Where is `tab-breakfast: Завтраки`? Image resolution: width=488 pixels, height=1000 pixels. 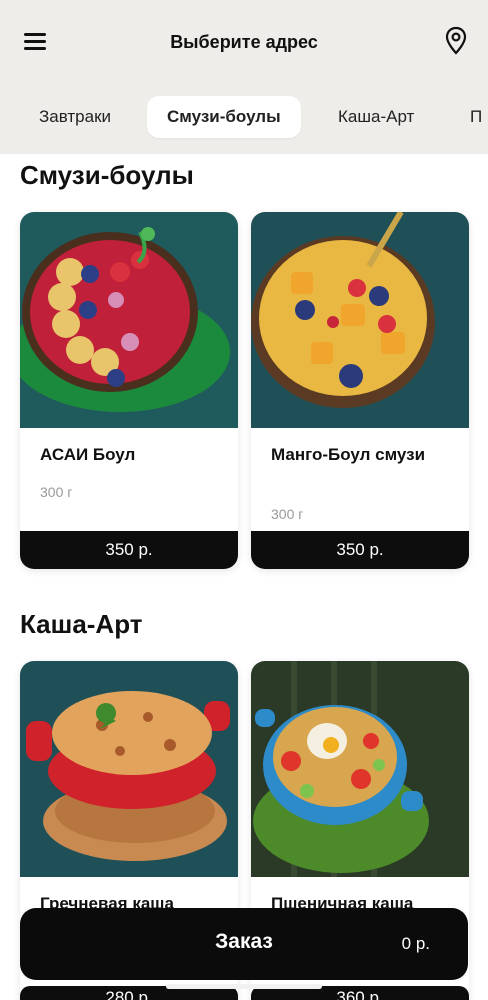
tab-breakfast: Завтраки is located at coordinates (75, 117).